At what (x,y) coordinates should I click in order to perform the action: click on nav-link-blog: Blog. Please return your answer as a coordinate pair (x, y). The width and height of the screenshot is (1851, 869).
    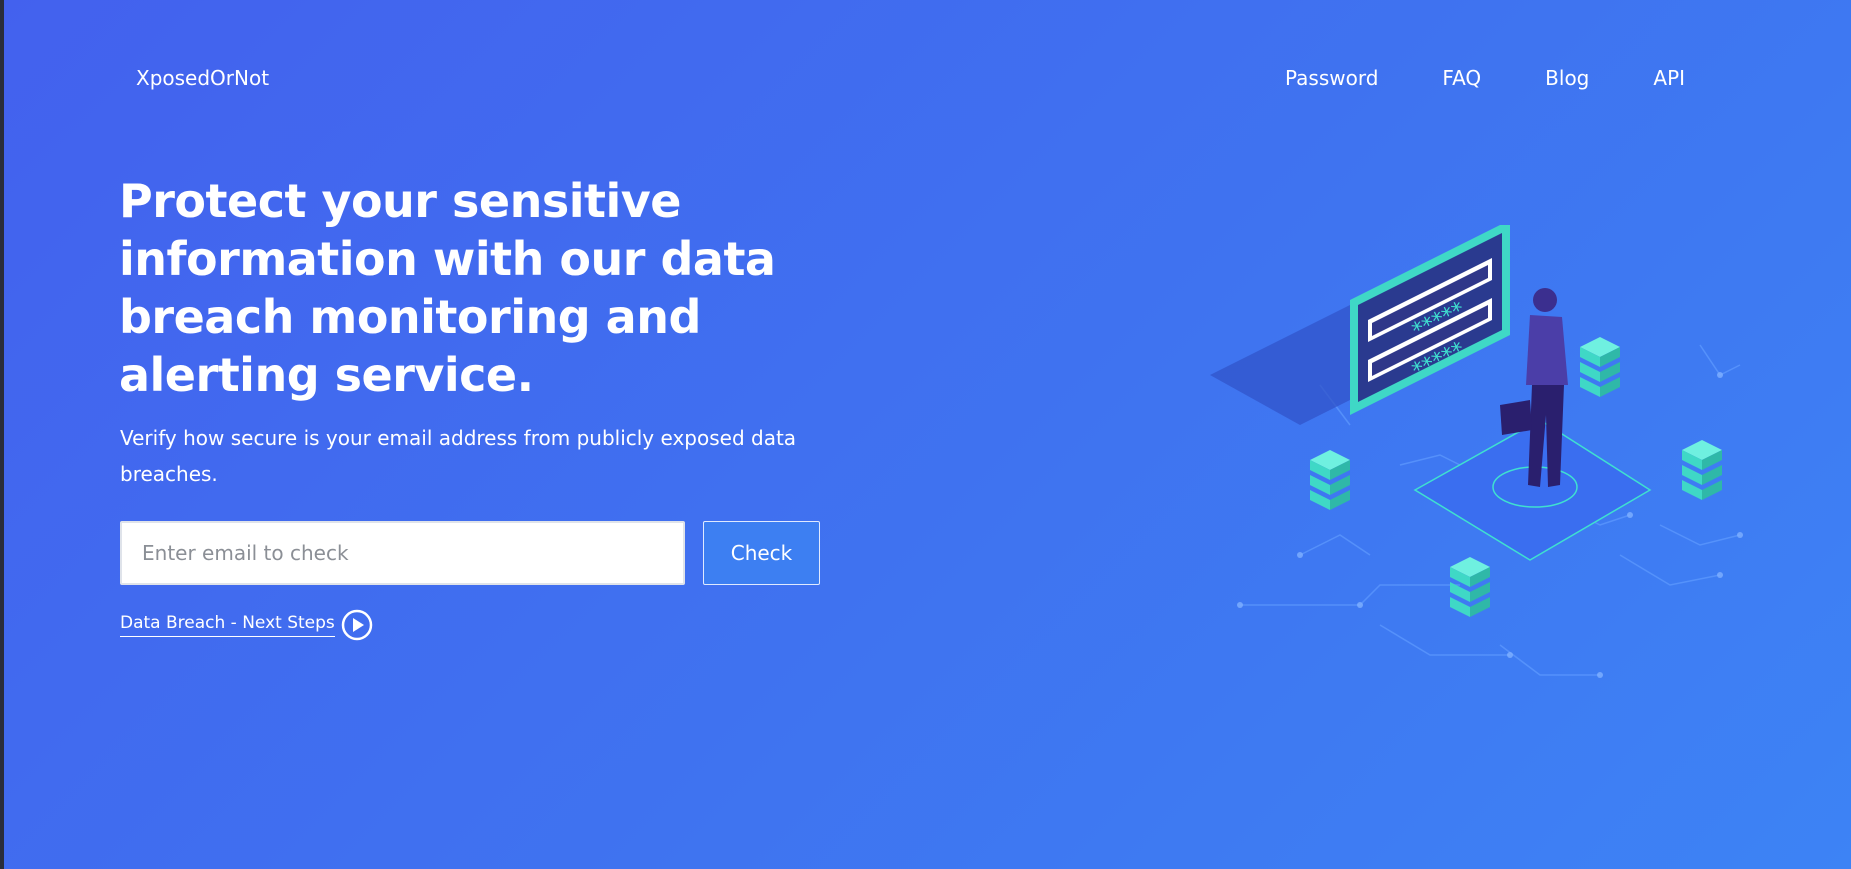
    Looking at the image, I should click on (1567, 78).